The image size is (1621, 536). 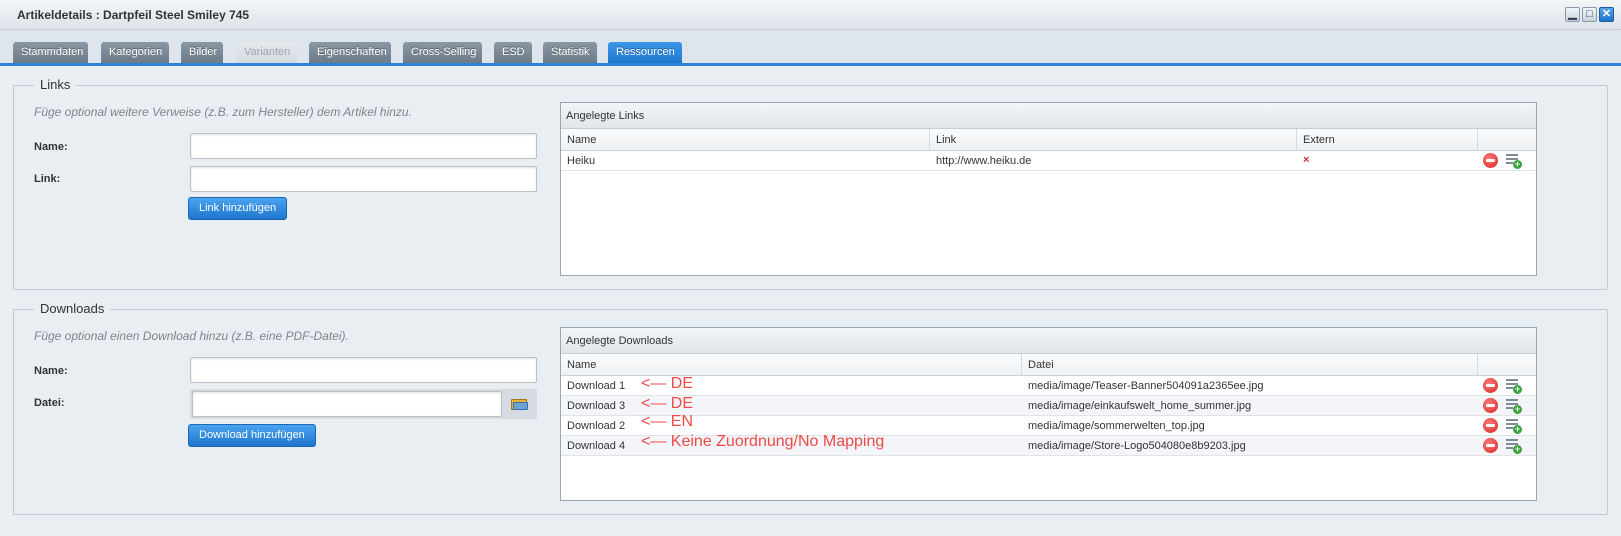 I want to click on download-name-cell: Download 3, so click(x=596, y=406).